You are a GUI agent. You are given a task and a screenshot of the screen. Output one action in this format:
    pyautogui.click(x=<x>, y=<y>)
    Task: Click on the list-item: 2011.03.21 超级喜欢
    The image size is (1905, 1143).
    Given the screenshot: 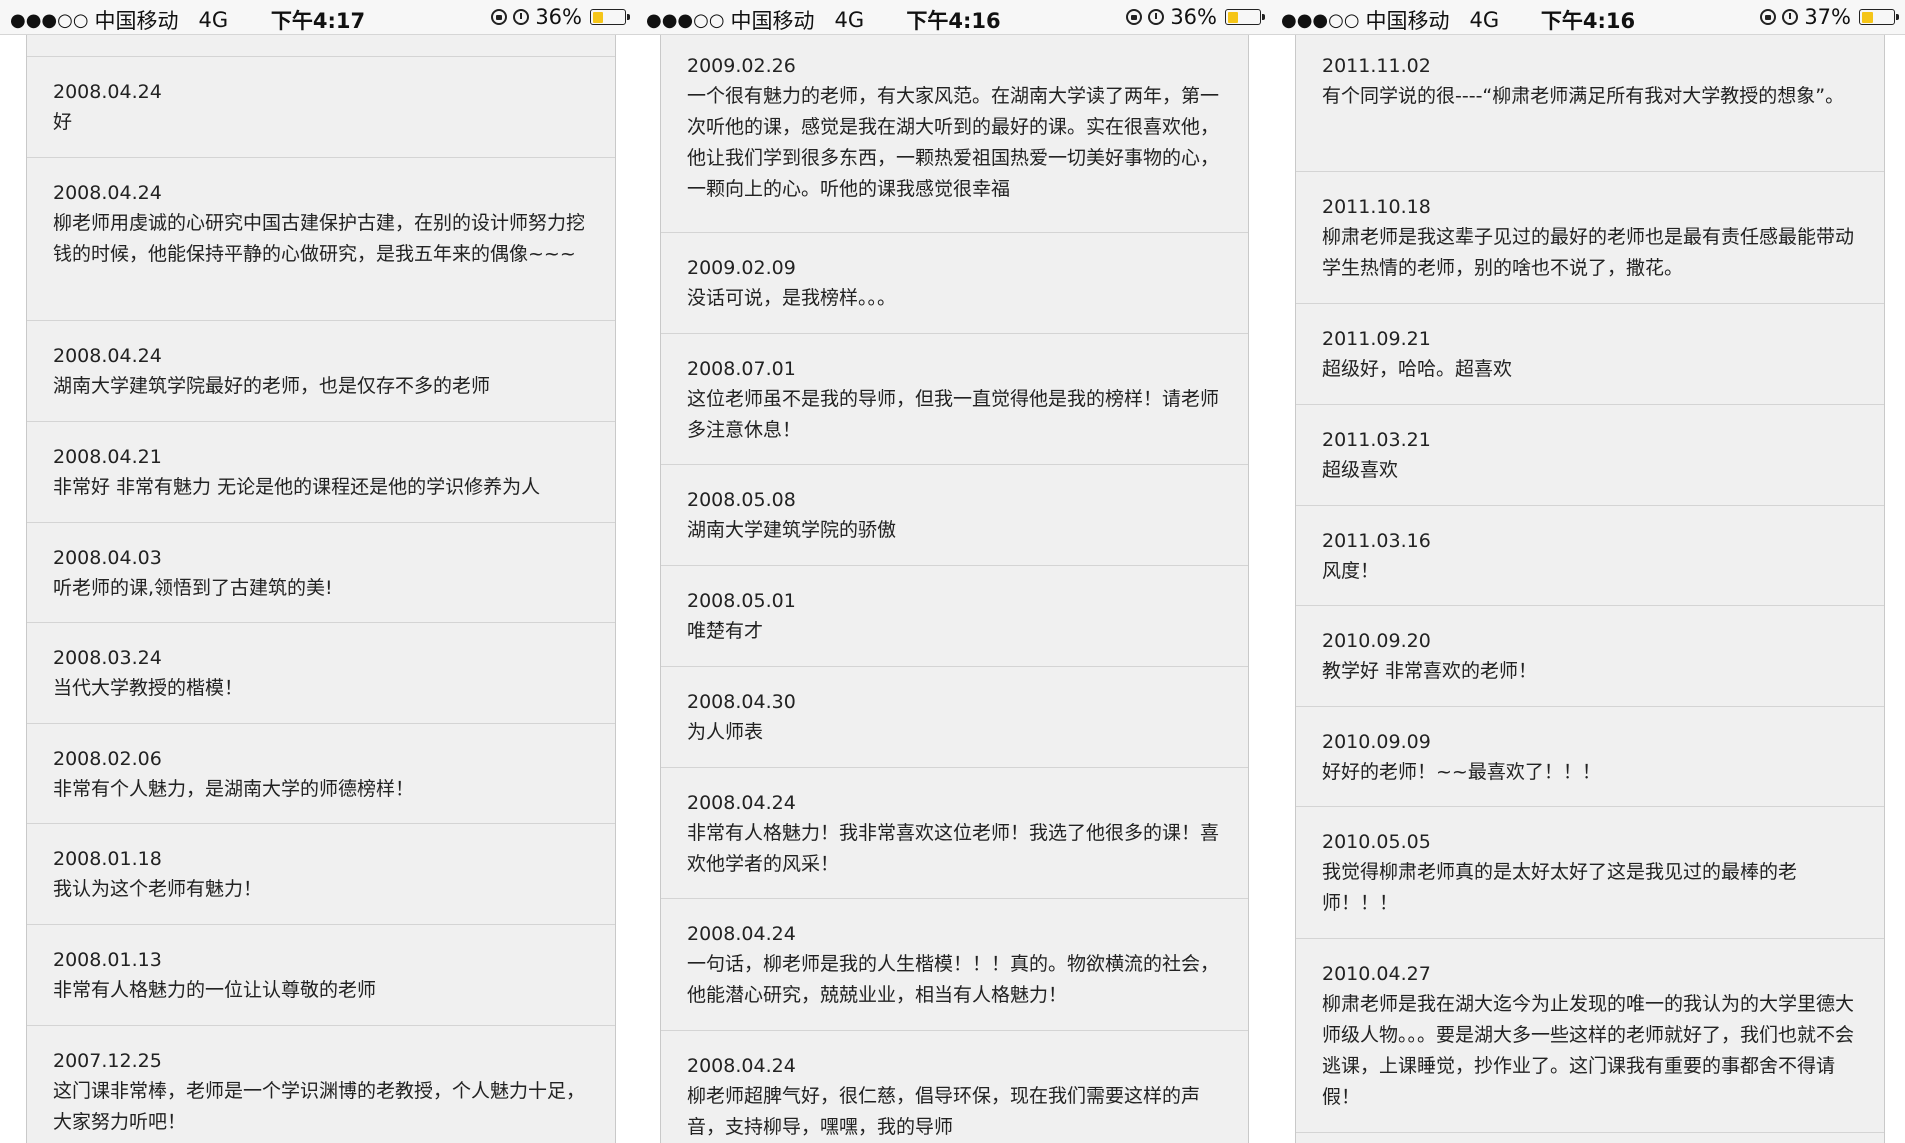 What is the action you would take?
    pyautogui.click(x=1590, y=455)
    